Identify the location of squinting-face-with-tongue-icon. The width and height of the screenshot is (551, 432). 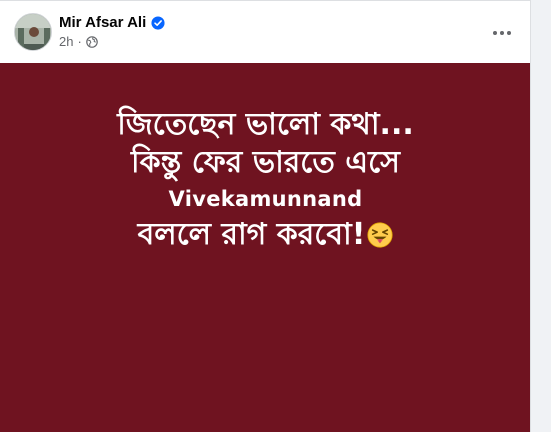
(380, 235).